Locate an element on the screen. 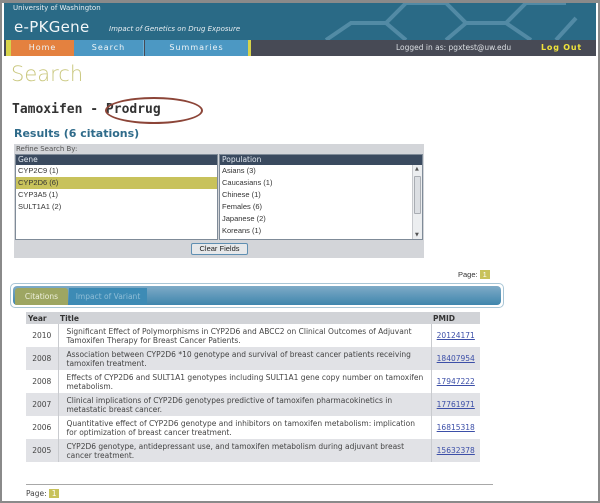  results-tabbar: Citations Impact of Variant is located at coordinates (257, 295).